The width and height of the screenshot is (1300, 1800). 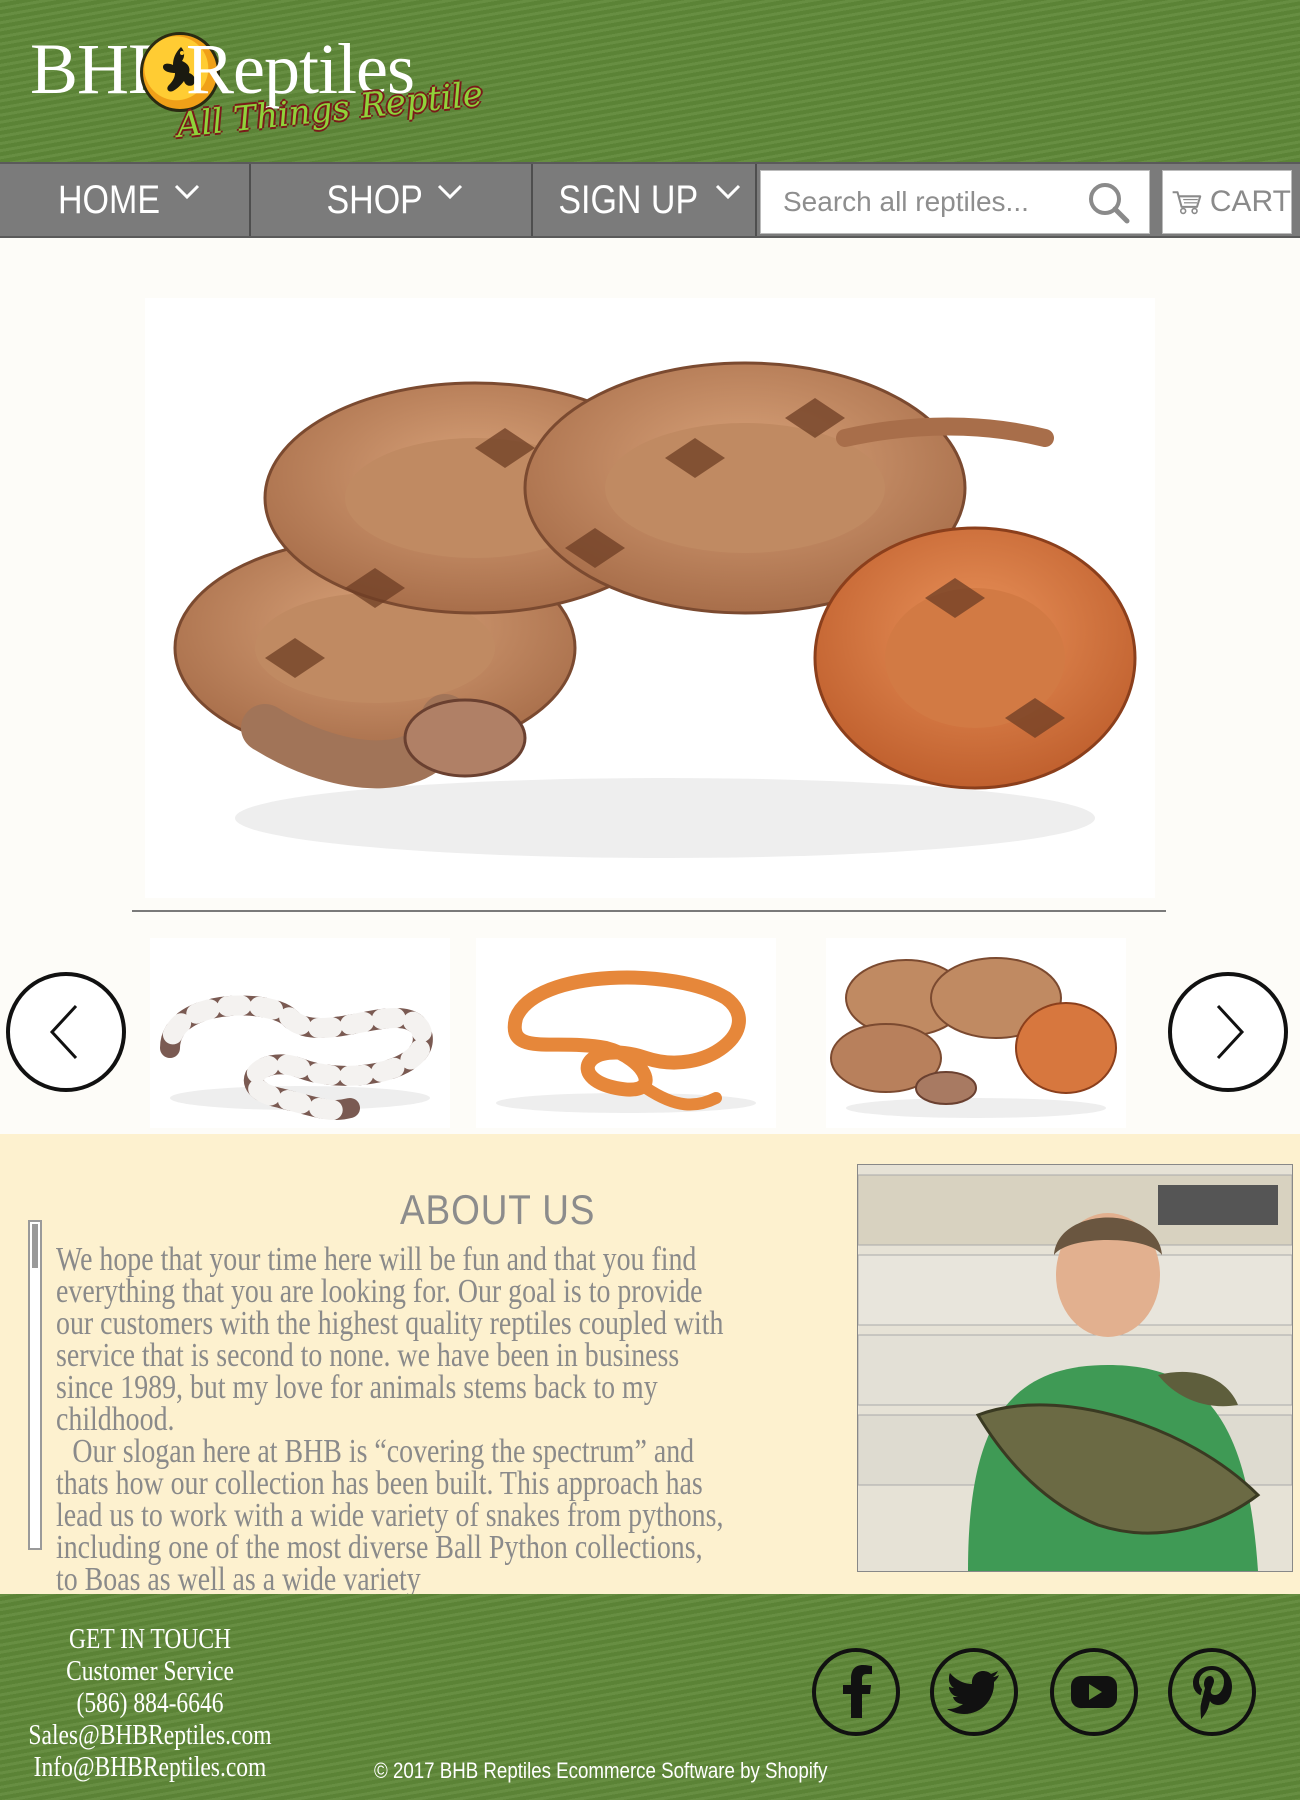 I want to click on twitter-icon, so click(x=973, y=1692).